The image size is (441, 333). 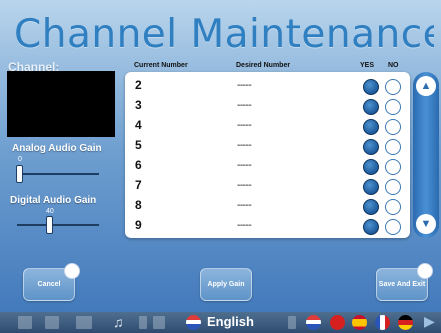 What do you see at coordinates (426, 155) in the screenshot?
I see `list-scrollbar: ▲ ▼` at bounding box center [426, 155].